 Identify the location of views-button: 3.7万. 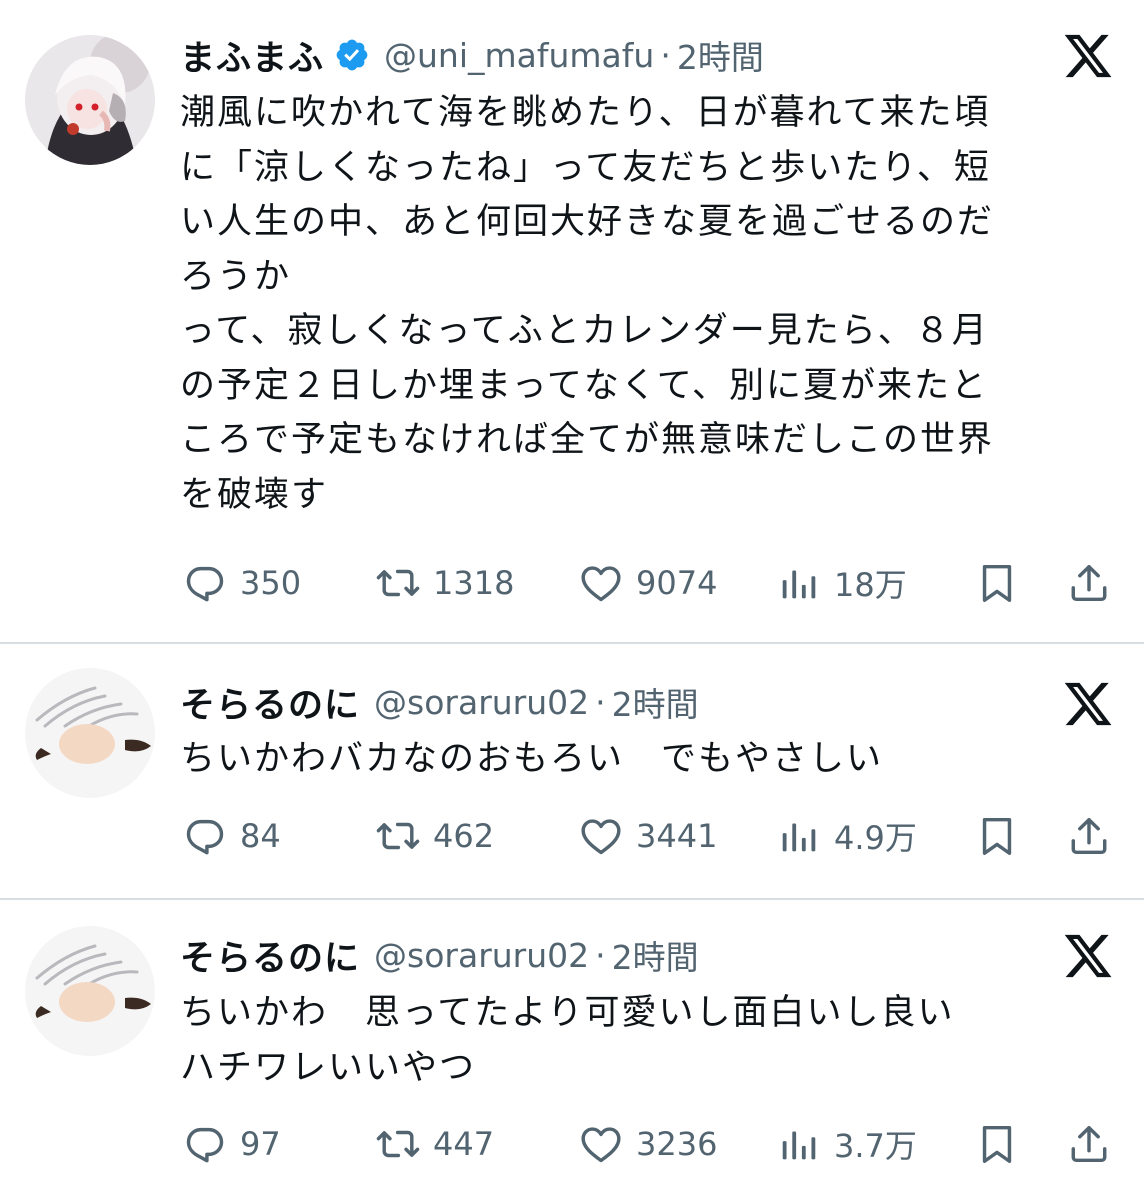
(846, 1144).